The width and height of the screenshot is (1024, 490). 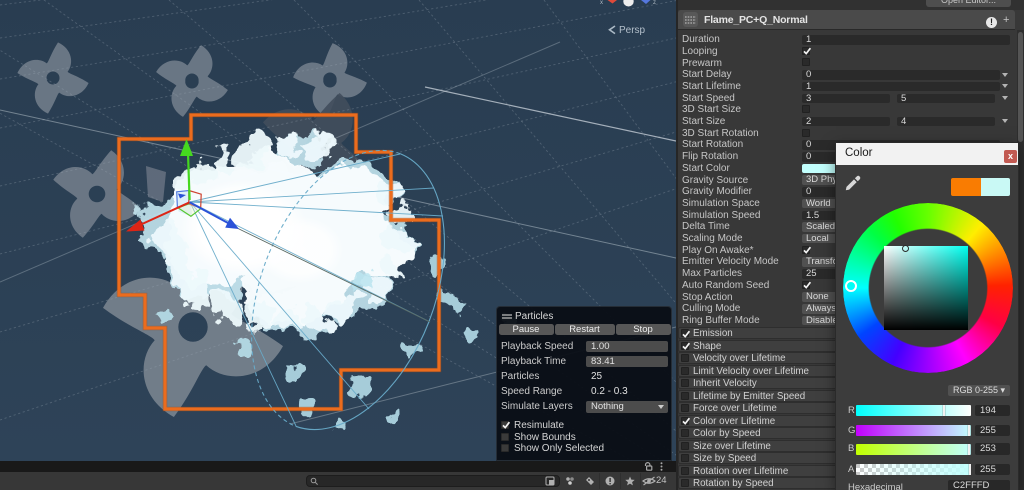 I want to click on svg-text: z, so click(x=654, y=3).